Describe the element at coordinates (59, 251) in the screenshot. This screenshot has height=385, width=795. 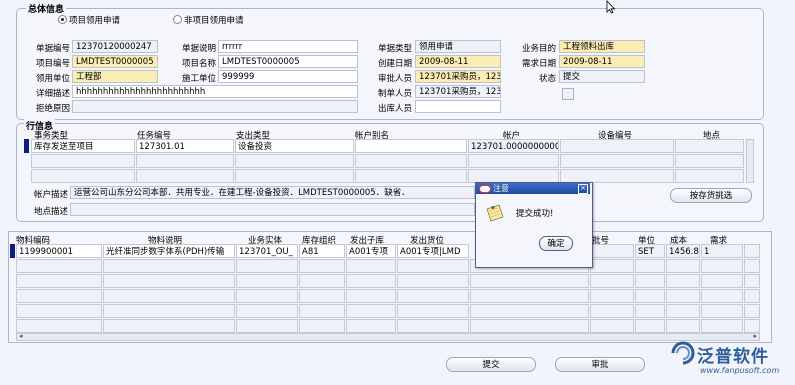
I see `material-cell-code: 1199900001` at that location.